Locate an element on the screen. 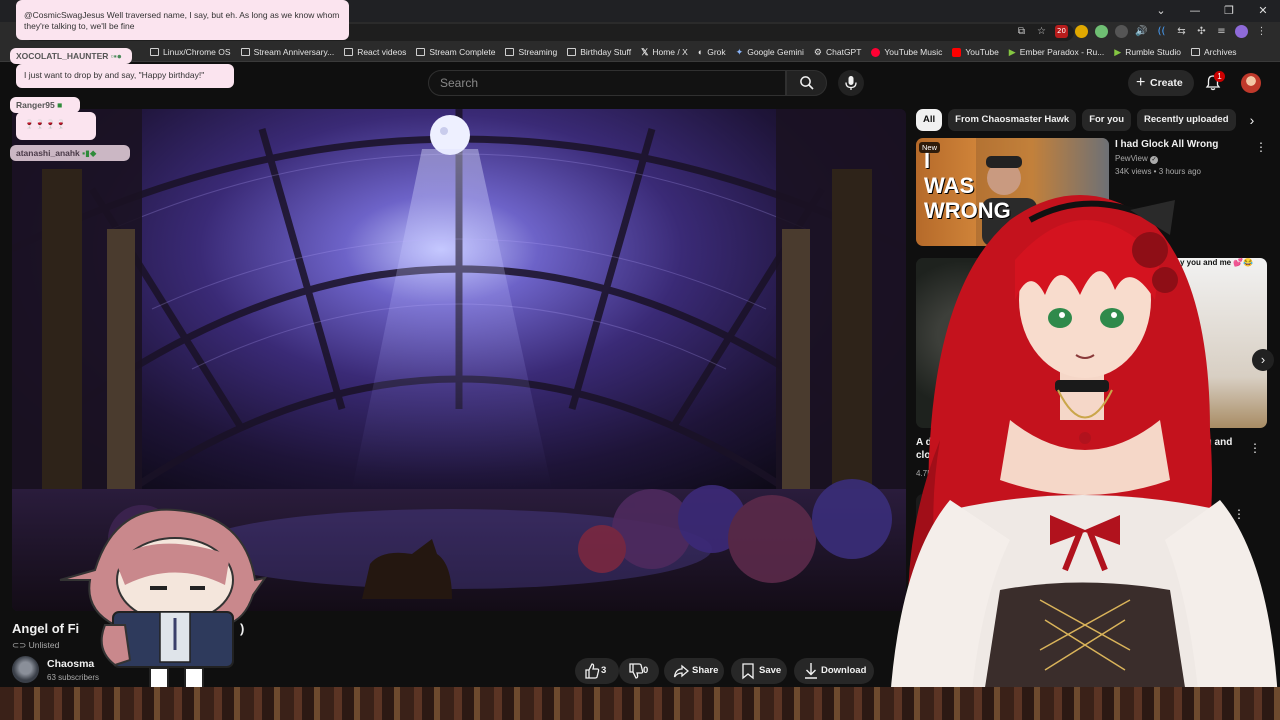  profile-icon is located at coordinates (1241, 31).